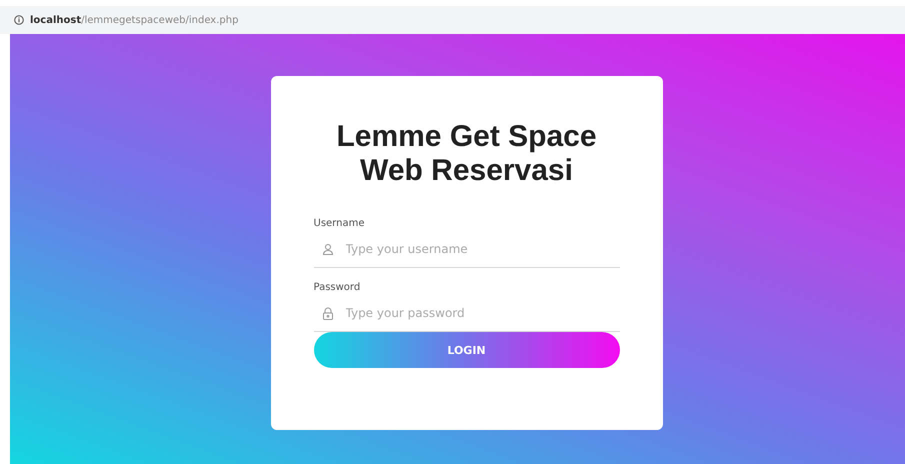 Image resolution: width=905 pixels, height=464 pixels. Describe the element at coordinates (19, 20) in the screenshot. I see `info-icon` at that location.